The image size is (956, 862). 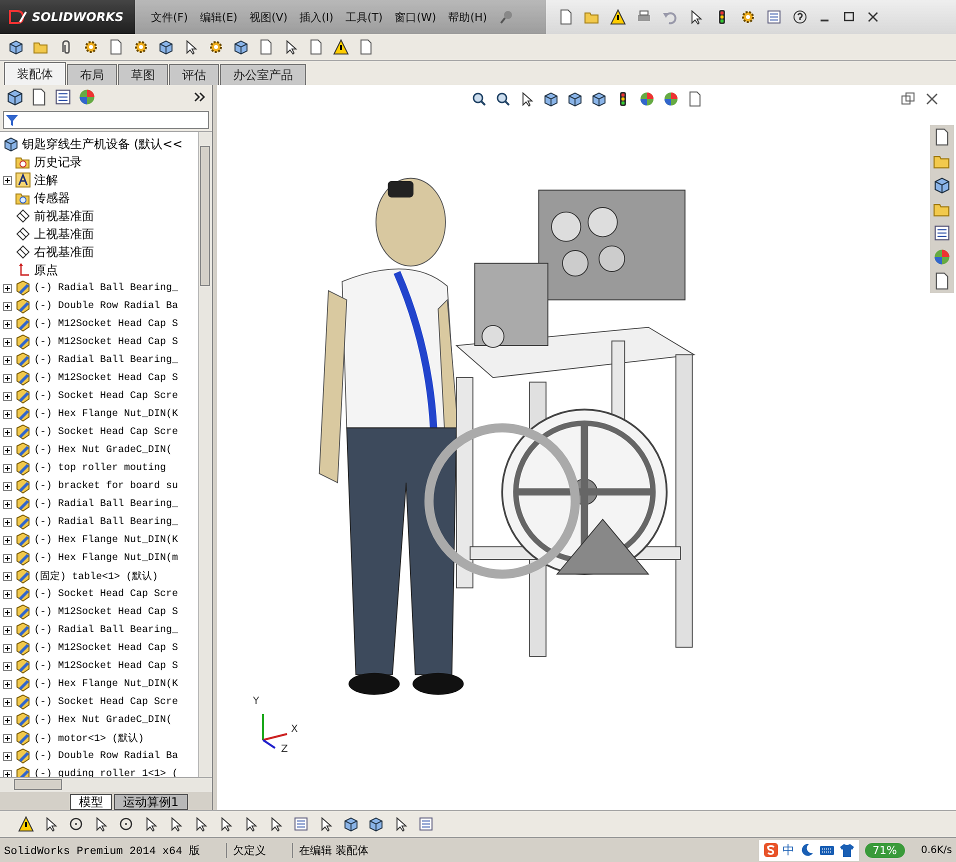 What do you see at coordinates (99, 576) in the screenshot?
I see `tree-item: (固定) table<1> (默认)` at bounding box center [99, 576].